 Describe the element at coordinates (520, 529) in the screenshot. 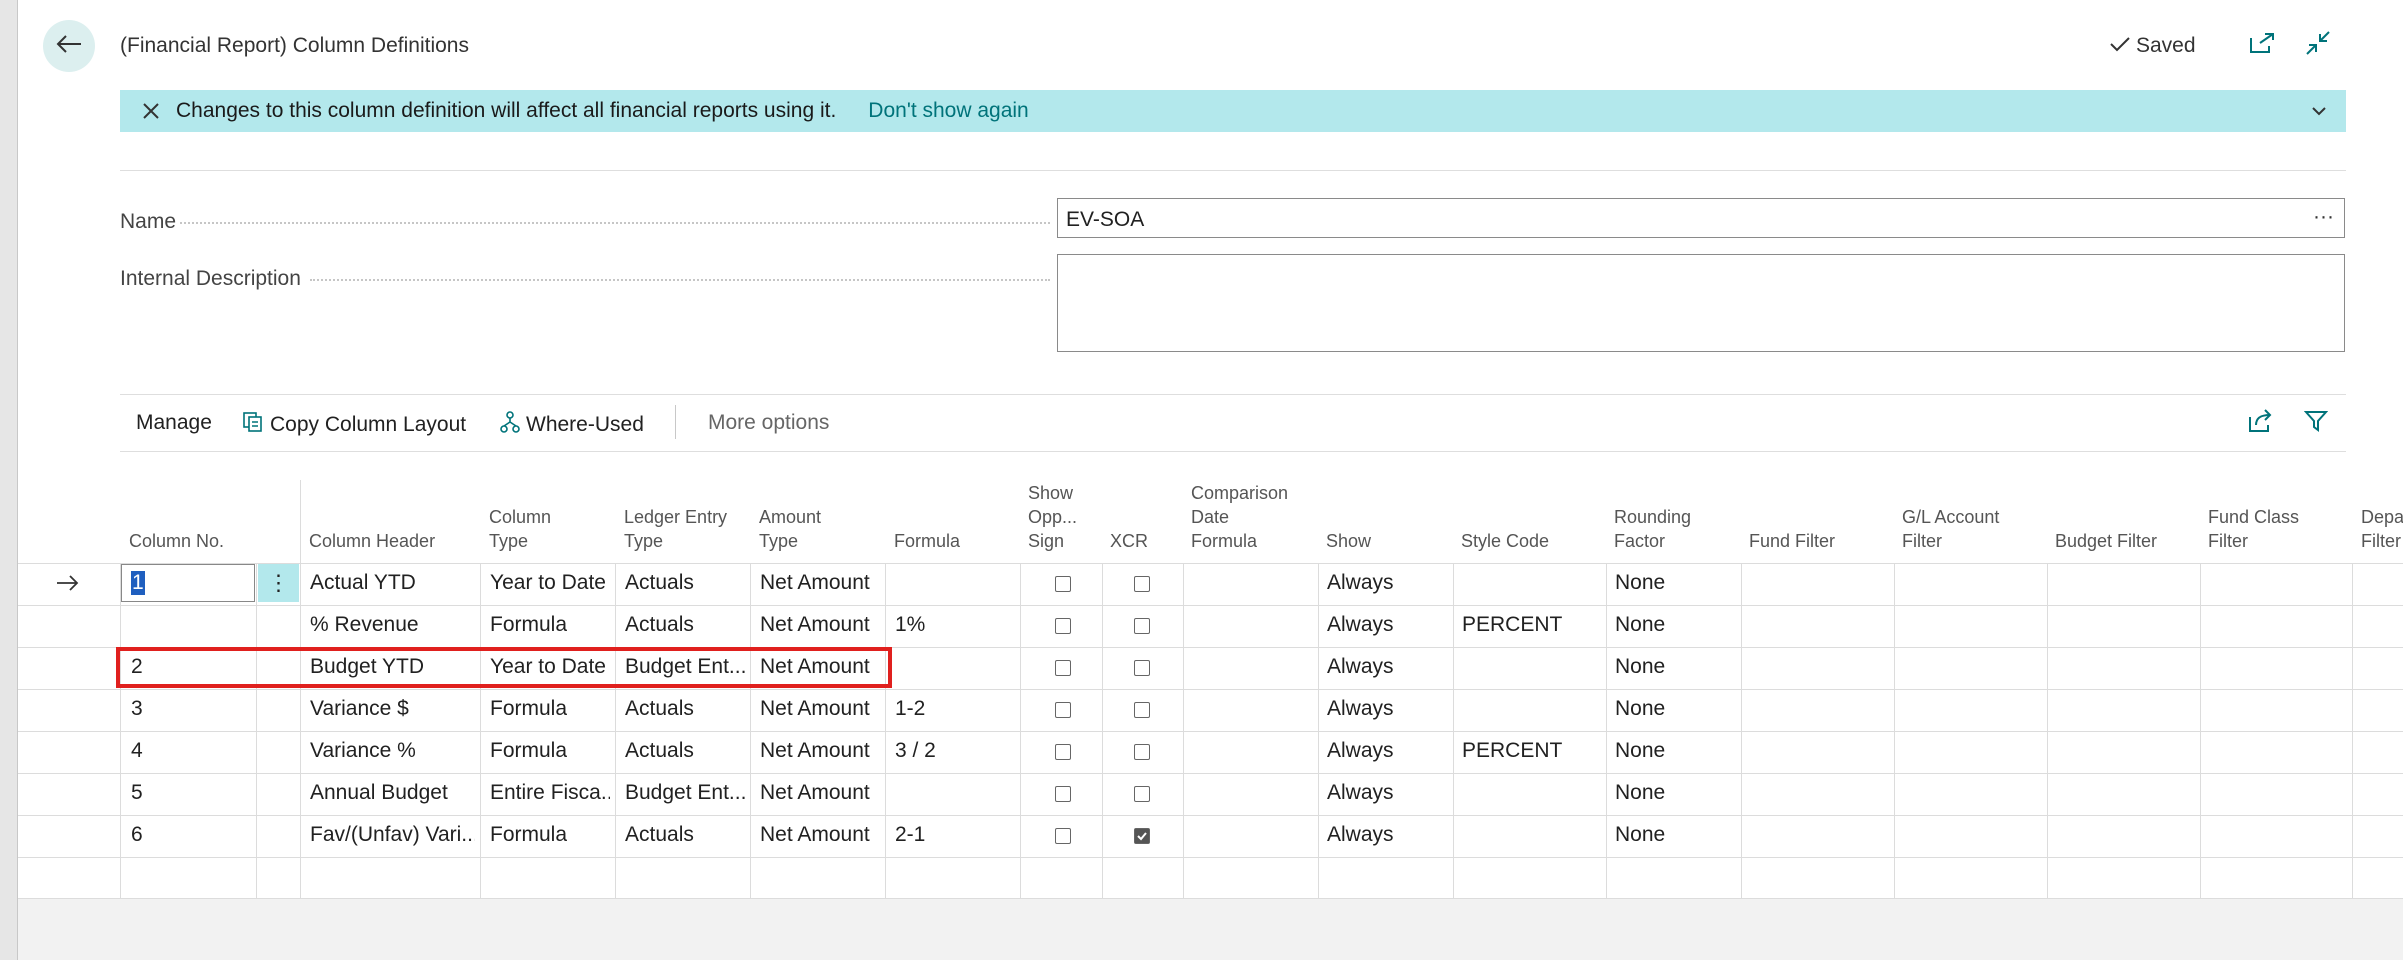

I see `column-header-type: Column Type` at that location.